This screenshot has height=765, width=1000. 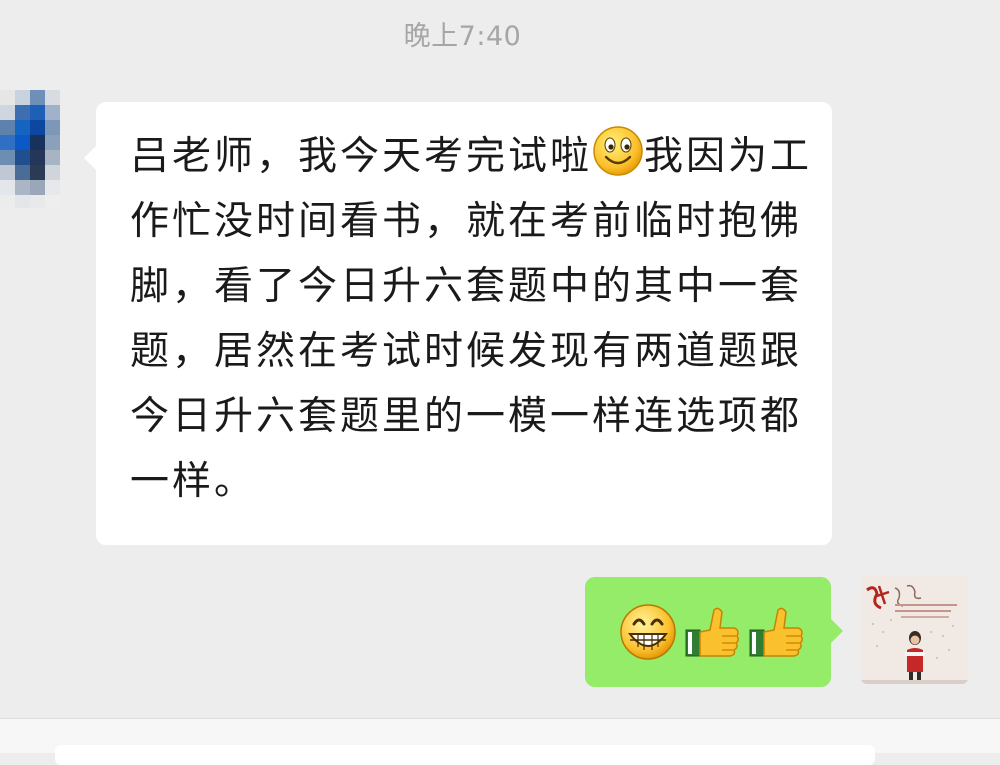 What do you see at coordinates (500, 741) in the screenshot?
I see `chat-input-bar` at bounding box center [500, 741].